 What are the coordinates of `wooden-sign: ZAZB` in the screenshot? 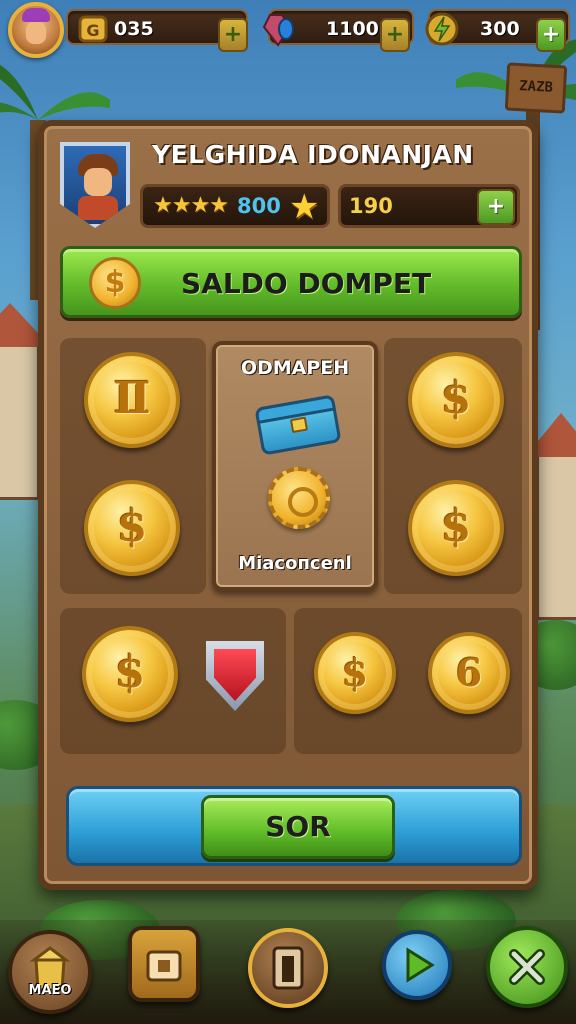 It's located at (536, 88).